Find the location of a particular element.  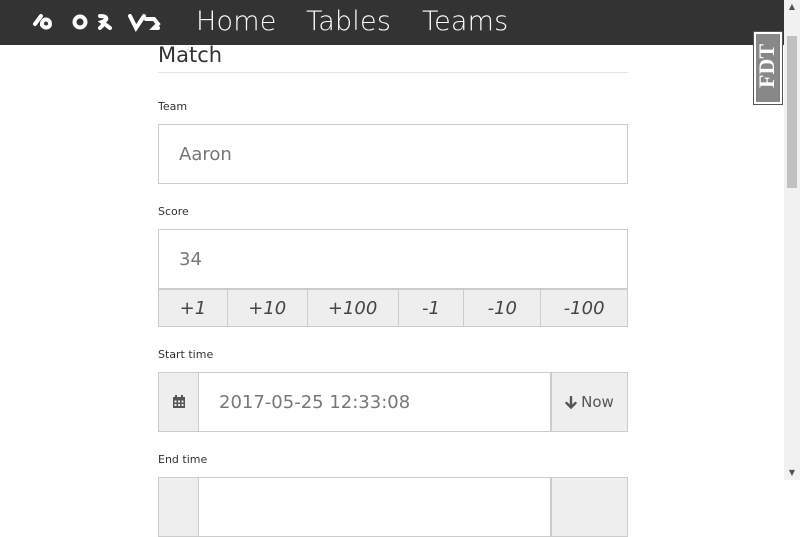

calendar-button is located at coordinates (178, 402).